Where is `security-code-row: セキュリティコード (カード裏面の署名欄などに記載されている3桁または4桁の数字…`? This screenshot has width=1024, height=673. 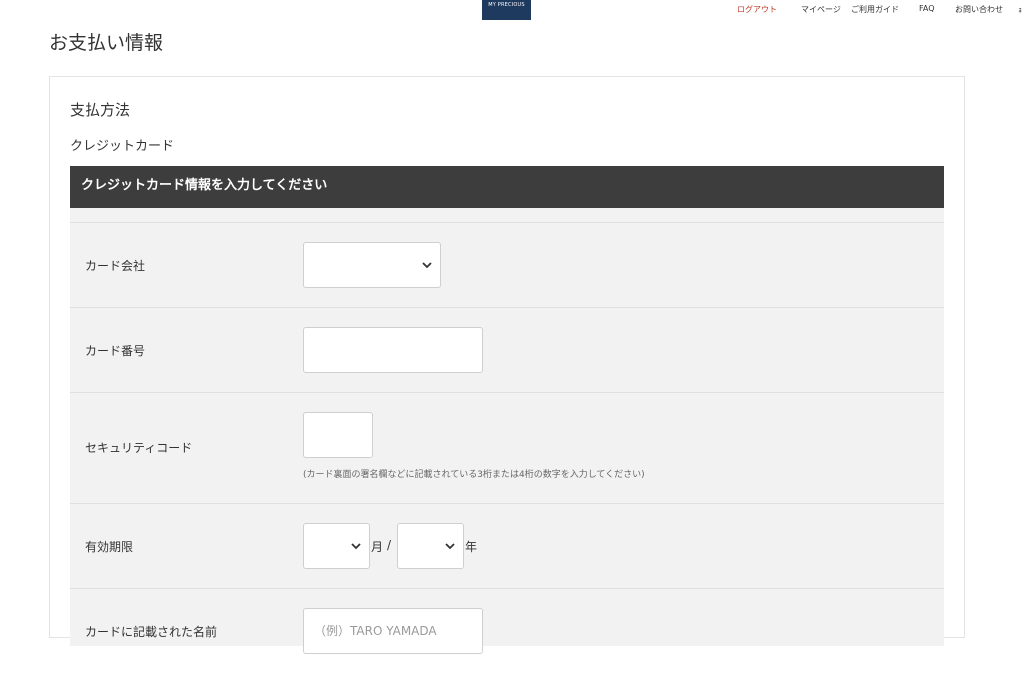 security-code-row: セキュリティコード (カード裏面の署名欄などに記載されている3桁または4桁の数字… is located at coordinates (507, 448).